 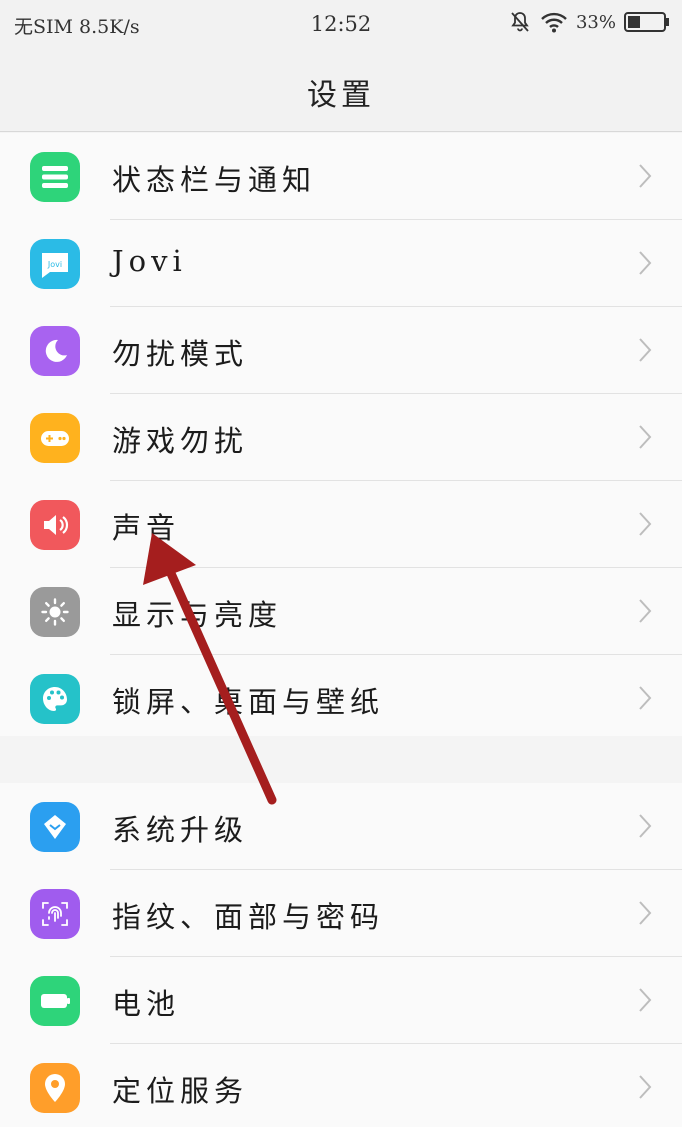 What do you see at coordinates (341, 176) in the screenshot?
I see `settings-item-status-bar: 状态栏与通知` at bounding box center [341, 176].